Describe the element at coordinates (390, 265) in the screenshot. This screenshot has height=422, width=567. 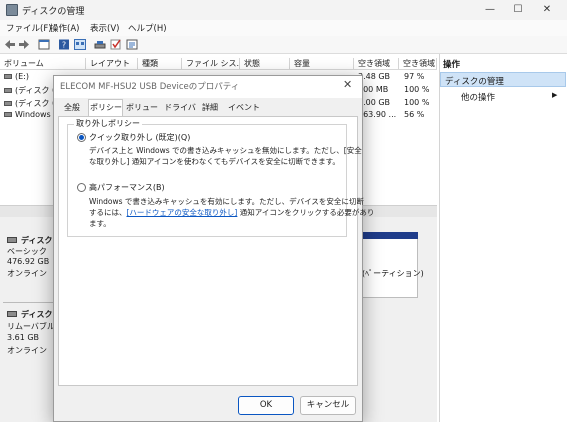
I see `partition-block` at that location.